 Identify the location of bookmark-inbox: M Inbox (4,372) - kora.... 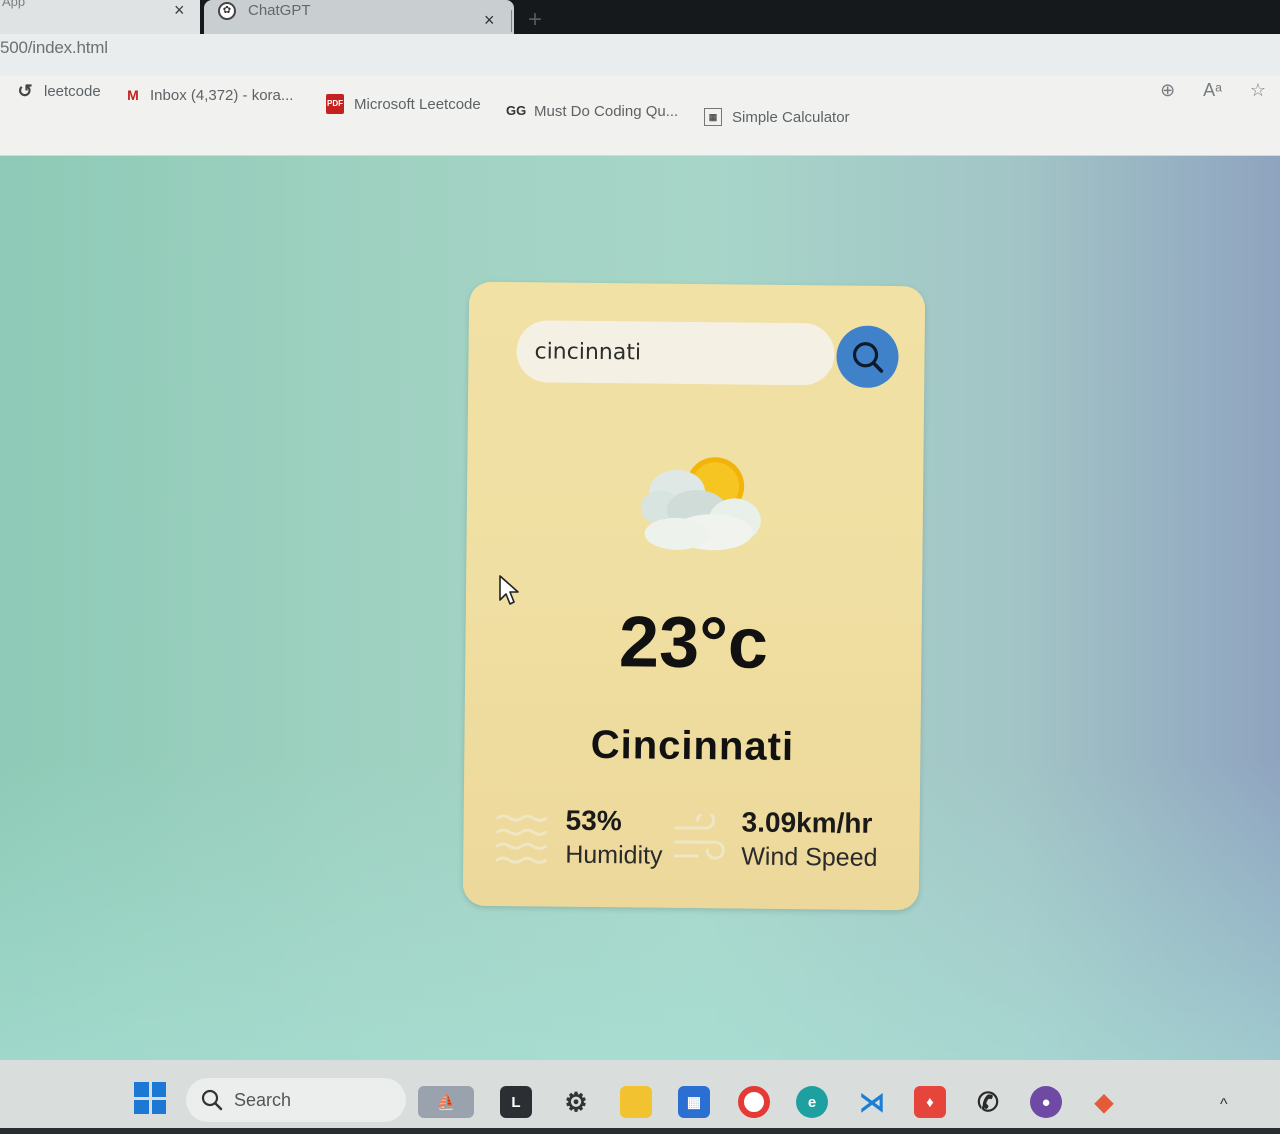
(208, 95).